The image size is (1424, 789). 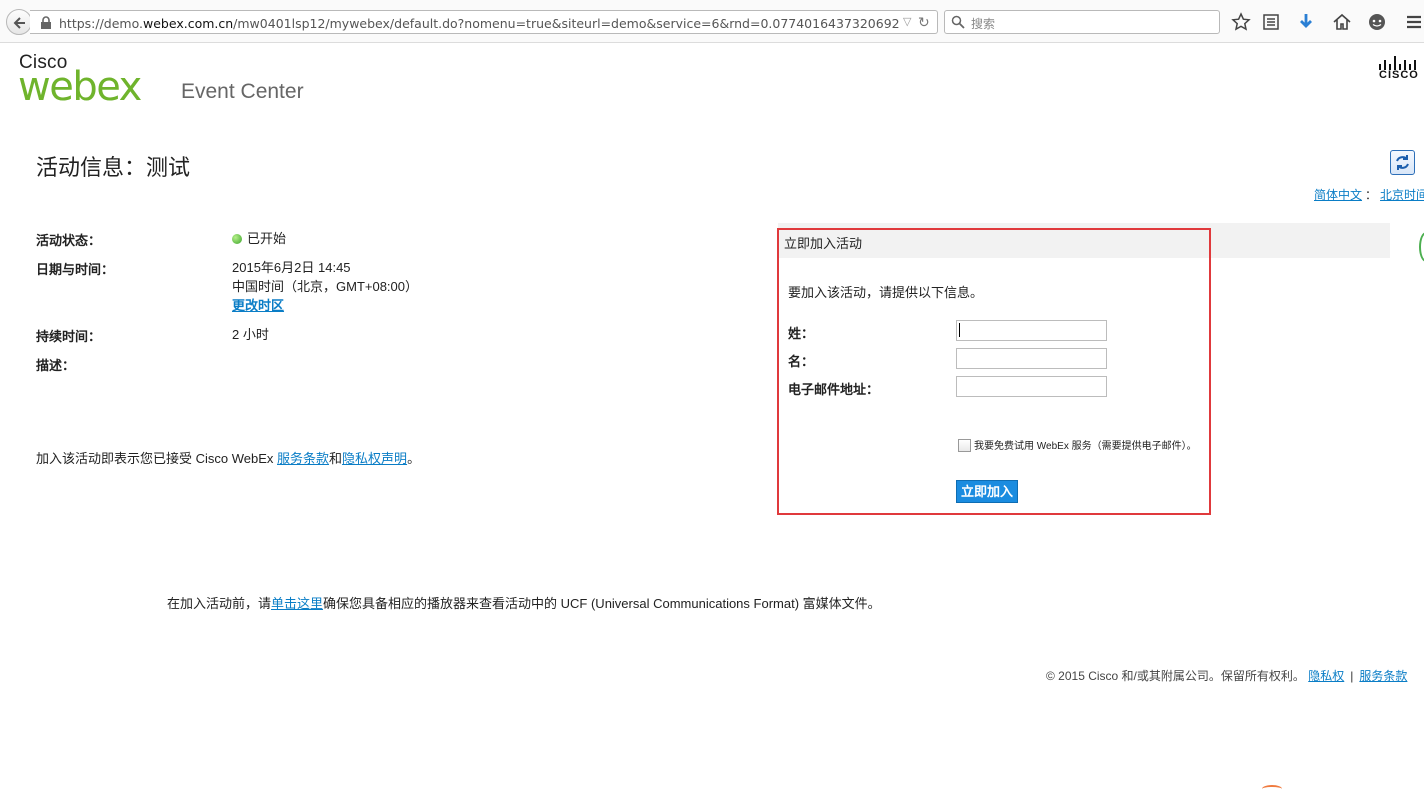 I want to click on cisco-bars-icon, so click(x=1397, y=63).